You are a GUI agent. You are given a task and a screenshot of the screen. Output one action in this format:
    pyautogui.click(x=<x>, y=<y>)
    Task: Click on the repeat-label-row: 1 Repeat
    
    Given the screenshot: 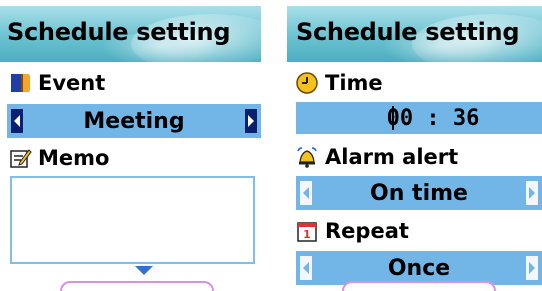 What is the action you would take?
    pyautogui.click(x=352, y=231)
    